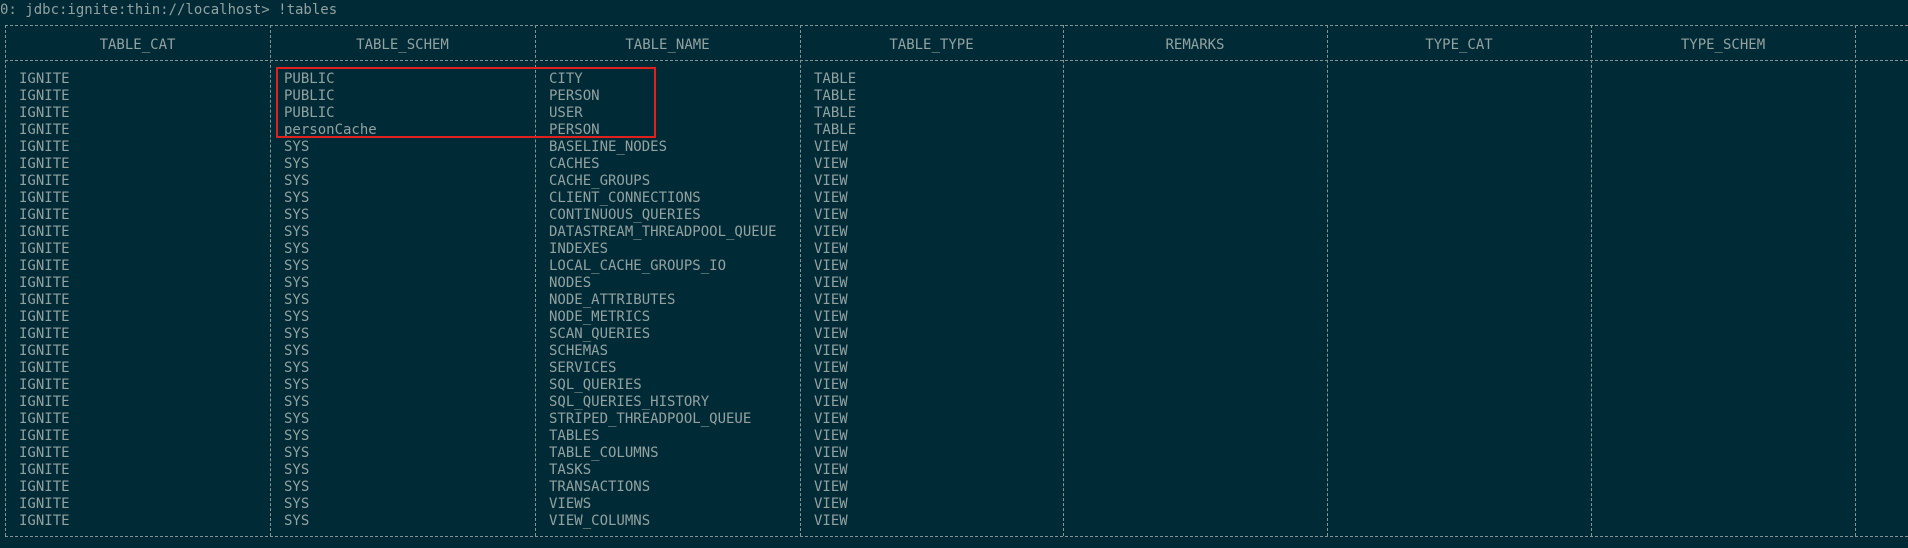 The image size is (1908, 548). I want to click on table-row: IGNITE SYS DATASTREAM_THREADPOOL_QUEUE VIEW, so click(954, 232).